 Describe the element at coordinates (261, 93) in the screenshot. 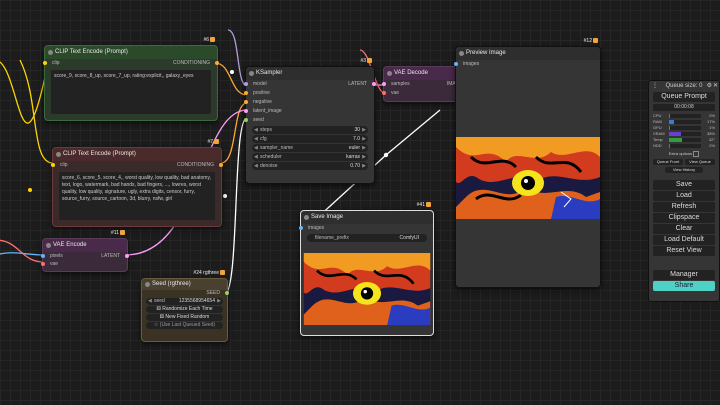

I see `input-label: positive` at that location.